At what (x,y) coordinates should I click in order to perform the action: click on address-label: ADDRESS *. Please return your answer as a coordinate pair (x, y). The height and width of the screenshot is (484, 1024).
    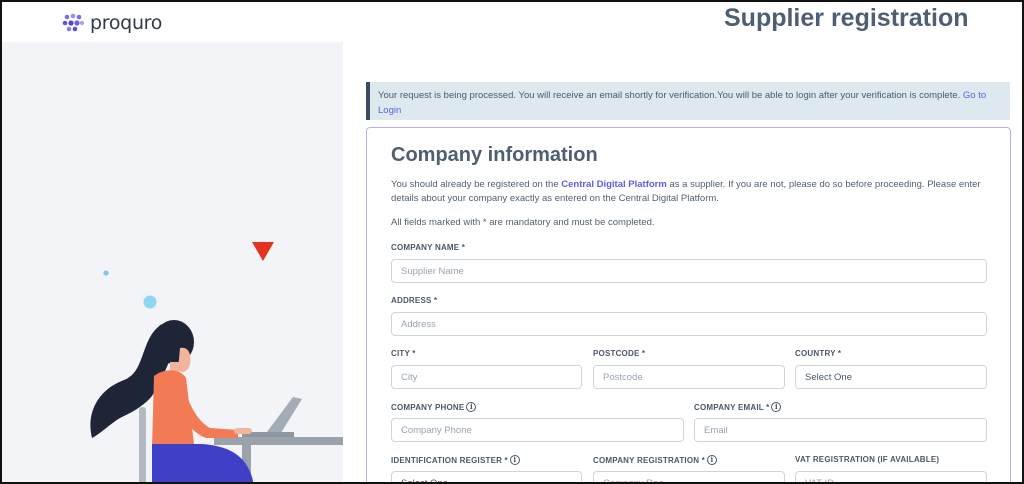
    Looking at the image, I should click on (414, 300).